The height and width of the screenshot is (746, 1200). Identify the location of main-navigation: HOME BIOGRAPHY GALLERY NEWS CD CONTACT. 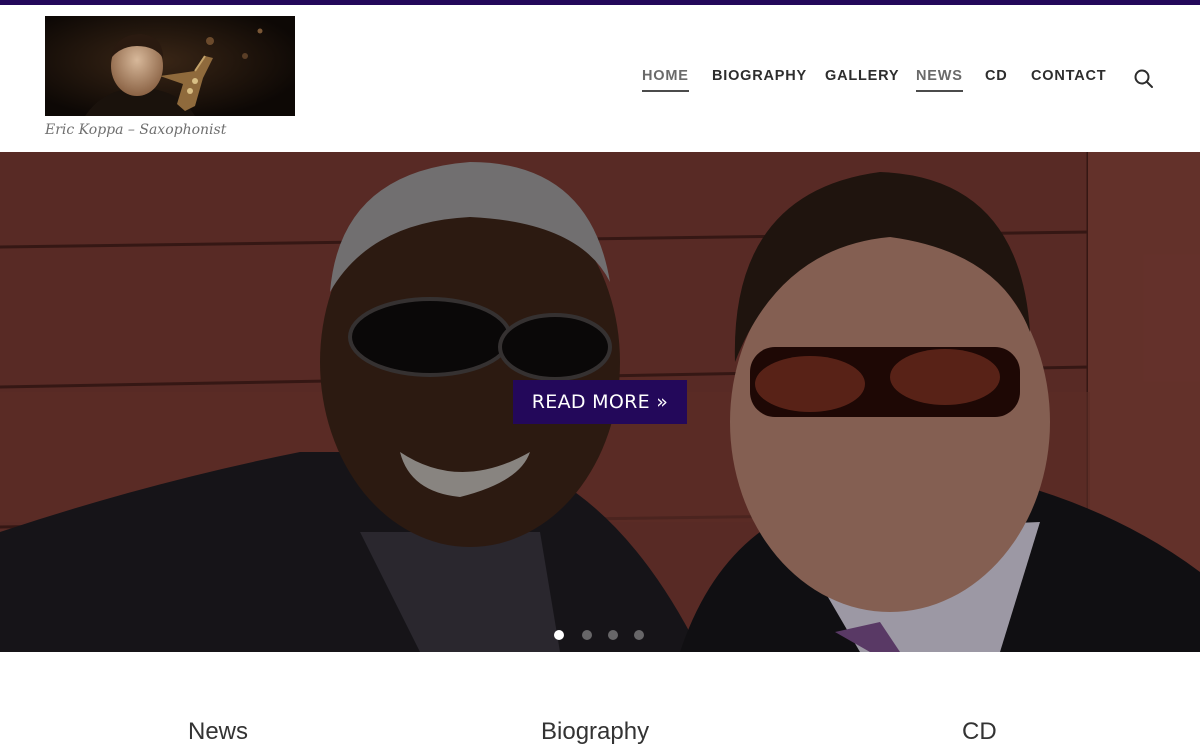
(600, 83).